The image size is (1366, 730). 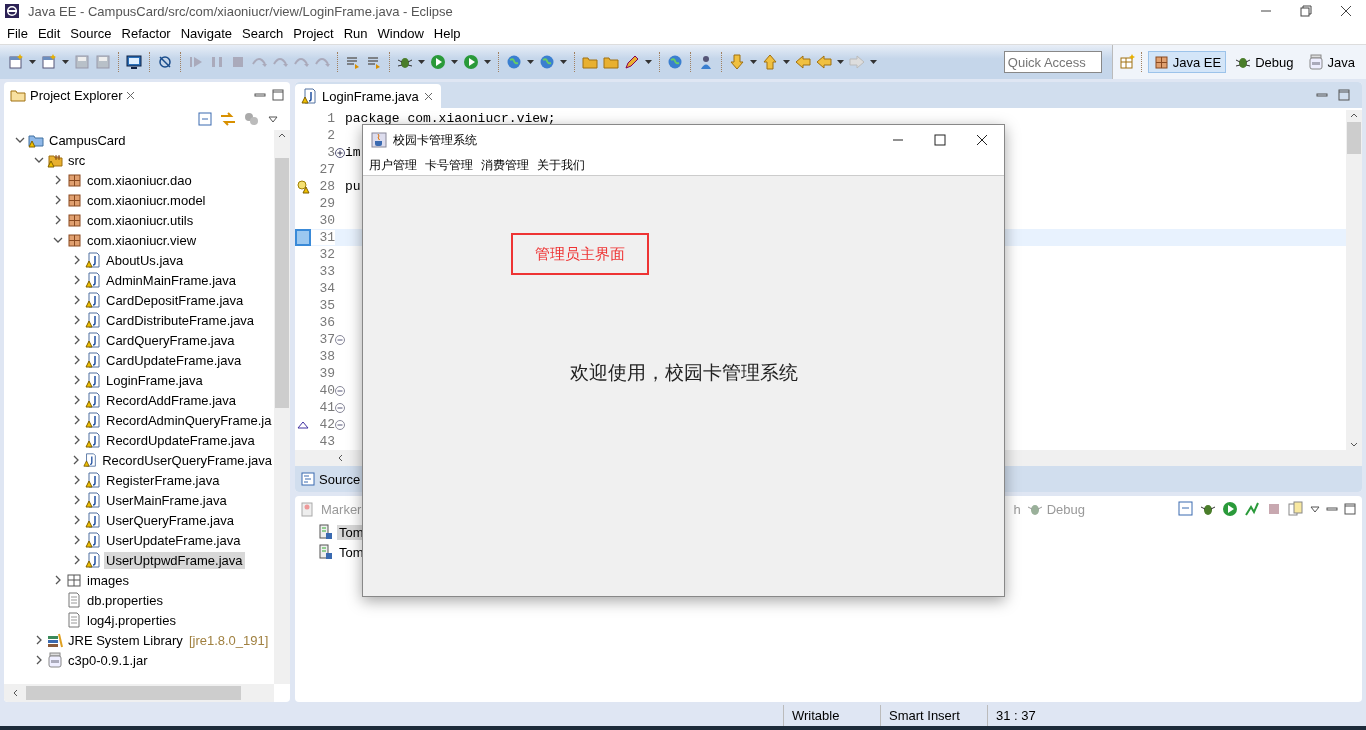 I want to click on tree-item: c3p0-0.9.1.jar, so click(x=108, y=660).